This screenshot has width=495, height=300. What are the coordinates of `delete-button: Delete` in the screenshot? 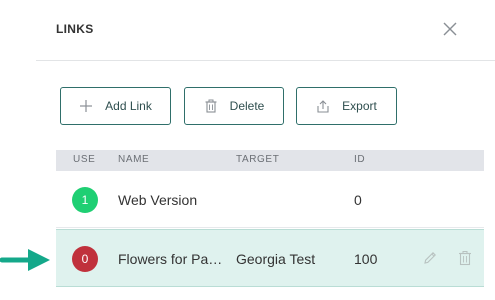 It's located at (234, 106).